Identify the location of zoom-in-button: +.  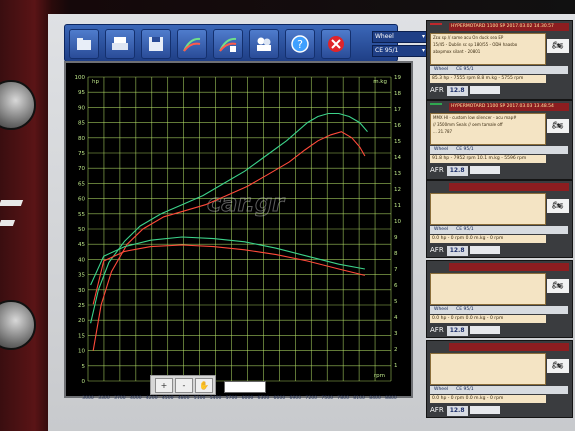
(164, 385).